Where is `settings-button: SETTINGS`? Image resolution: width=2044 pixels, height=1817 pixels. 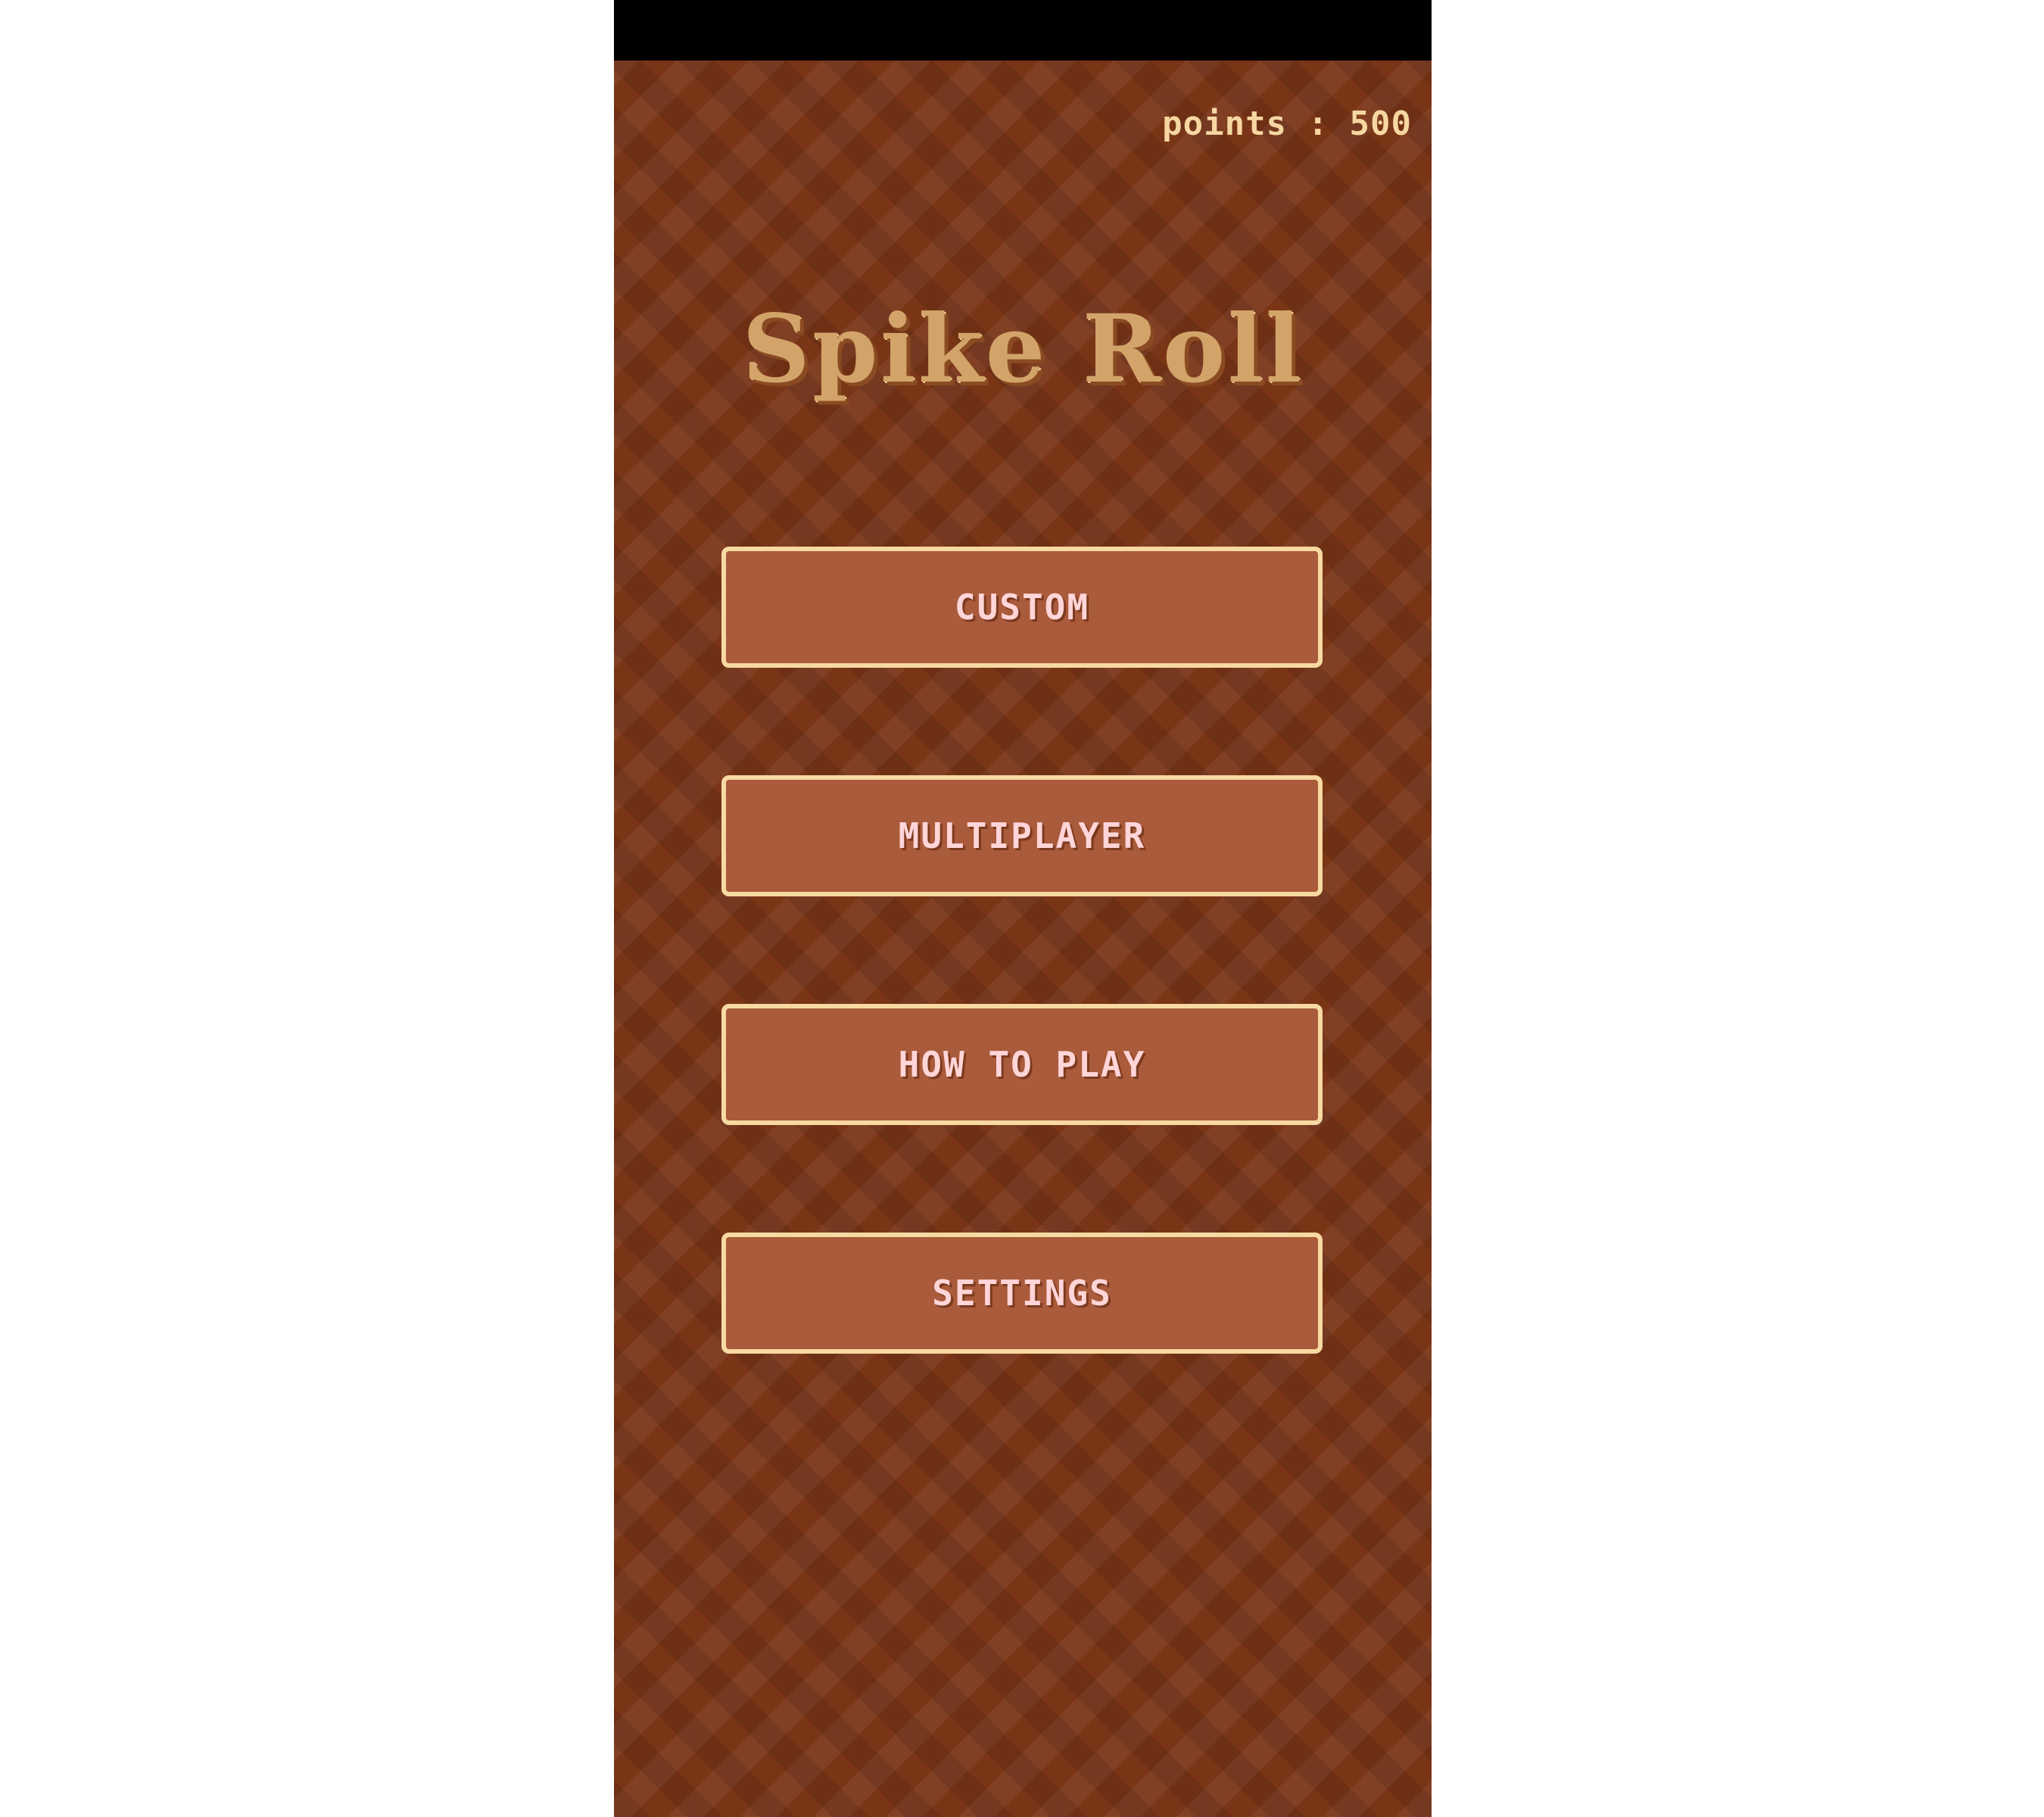
settings-button: SETTINGS is located at coordinates (1022, 1293).